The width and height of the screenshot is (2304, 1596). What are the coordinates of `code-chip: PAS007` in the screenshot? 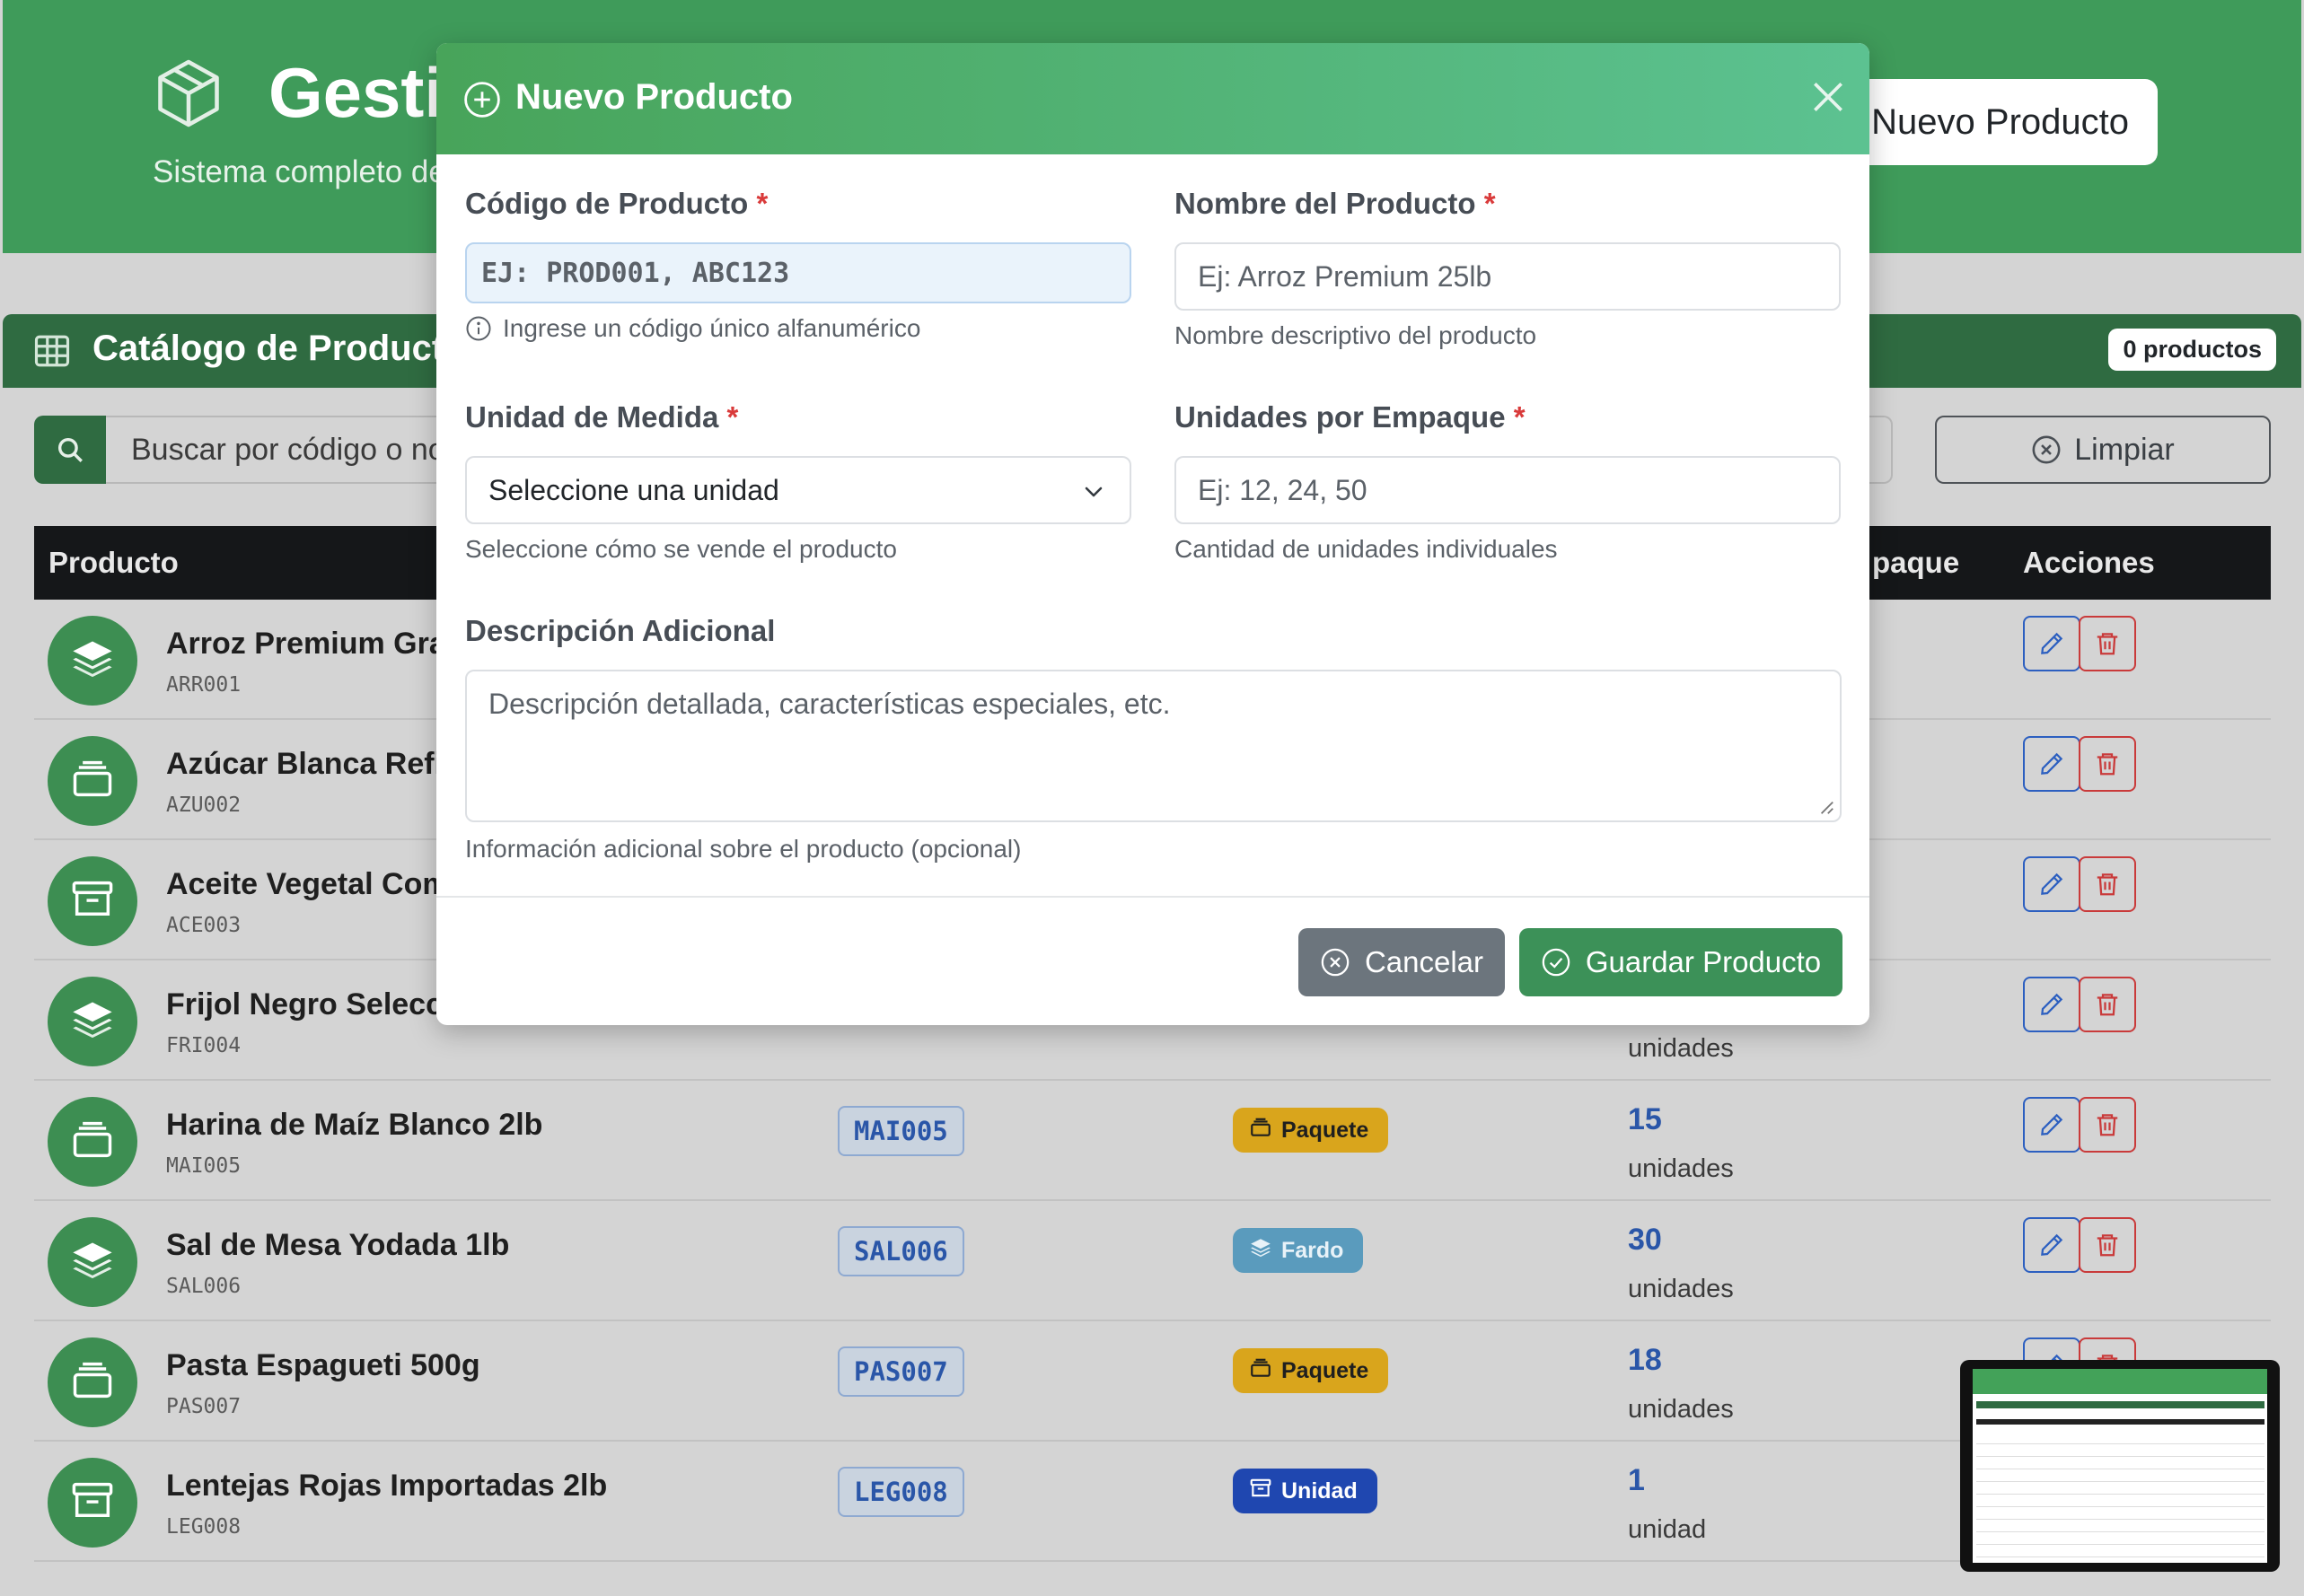 It's located at (901, 1371).